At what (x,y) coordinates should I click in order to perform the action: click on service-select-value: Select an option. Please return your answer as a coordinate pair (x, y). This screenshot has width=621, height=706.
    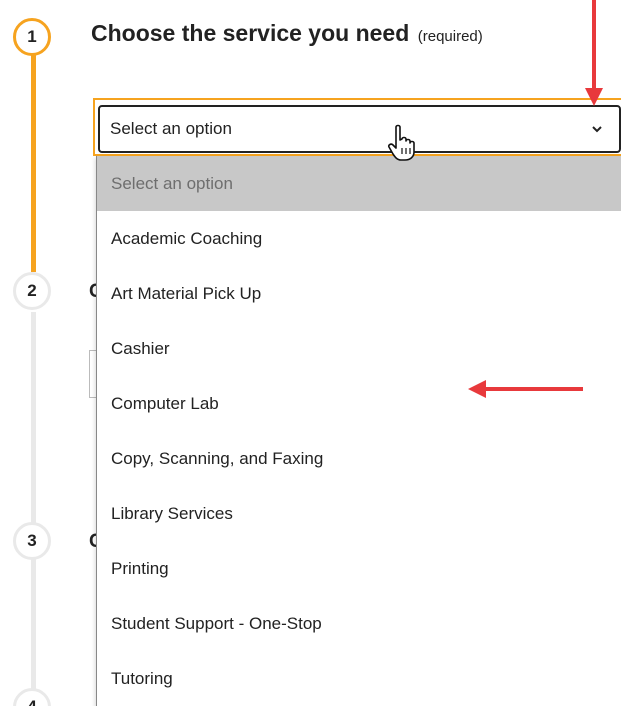
    Looking at the image, I should click on (171, 128).